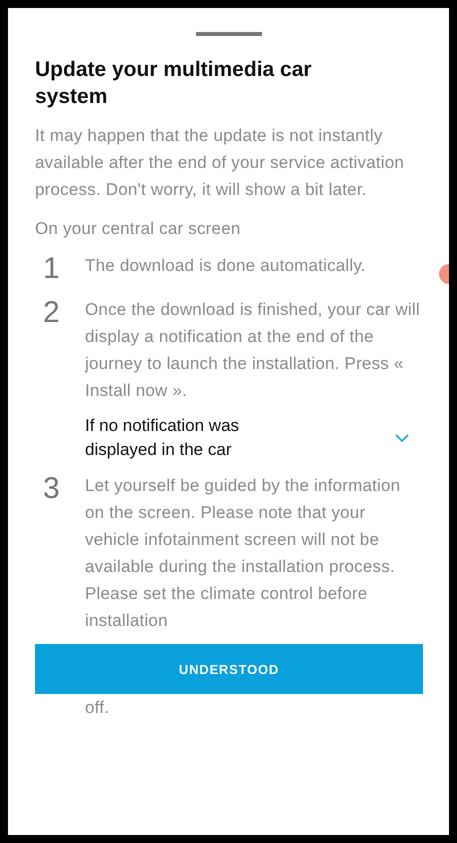 The height and width of the screenshot is (843, 457). I want to click on intro-paragraph: It may happen that the update is not instantly available after the end of your service activation process. Don't worry, it will show a bit later., so click(220, 163).